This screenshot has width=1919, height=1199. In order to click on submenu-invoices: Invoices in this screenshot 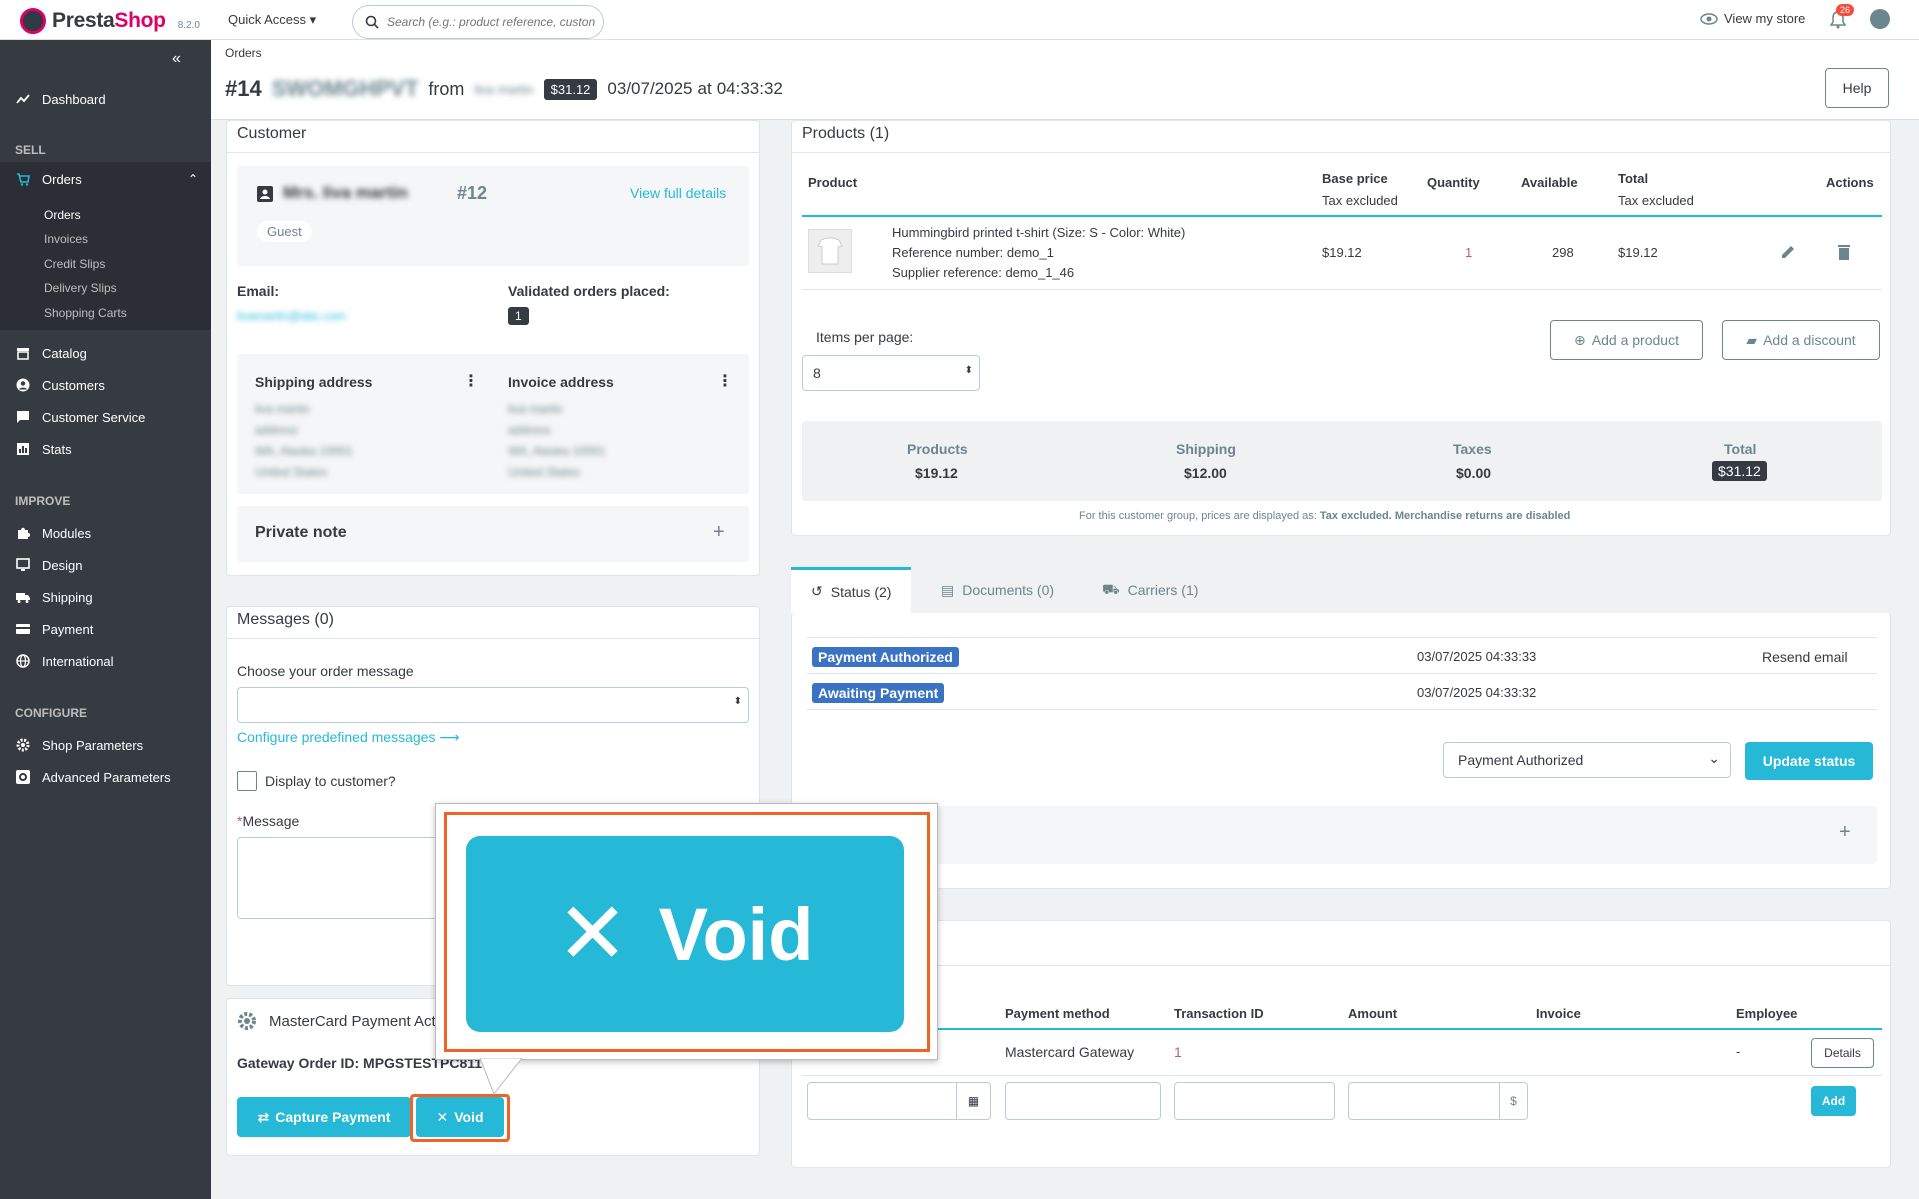, I will do `click(66, 239)`.